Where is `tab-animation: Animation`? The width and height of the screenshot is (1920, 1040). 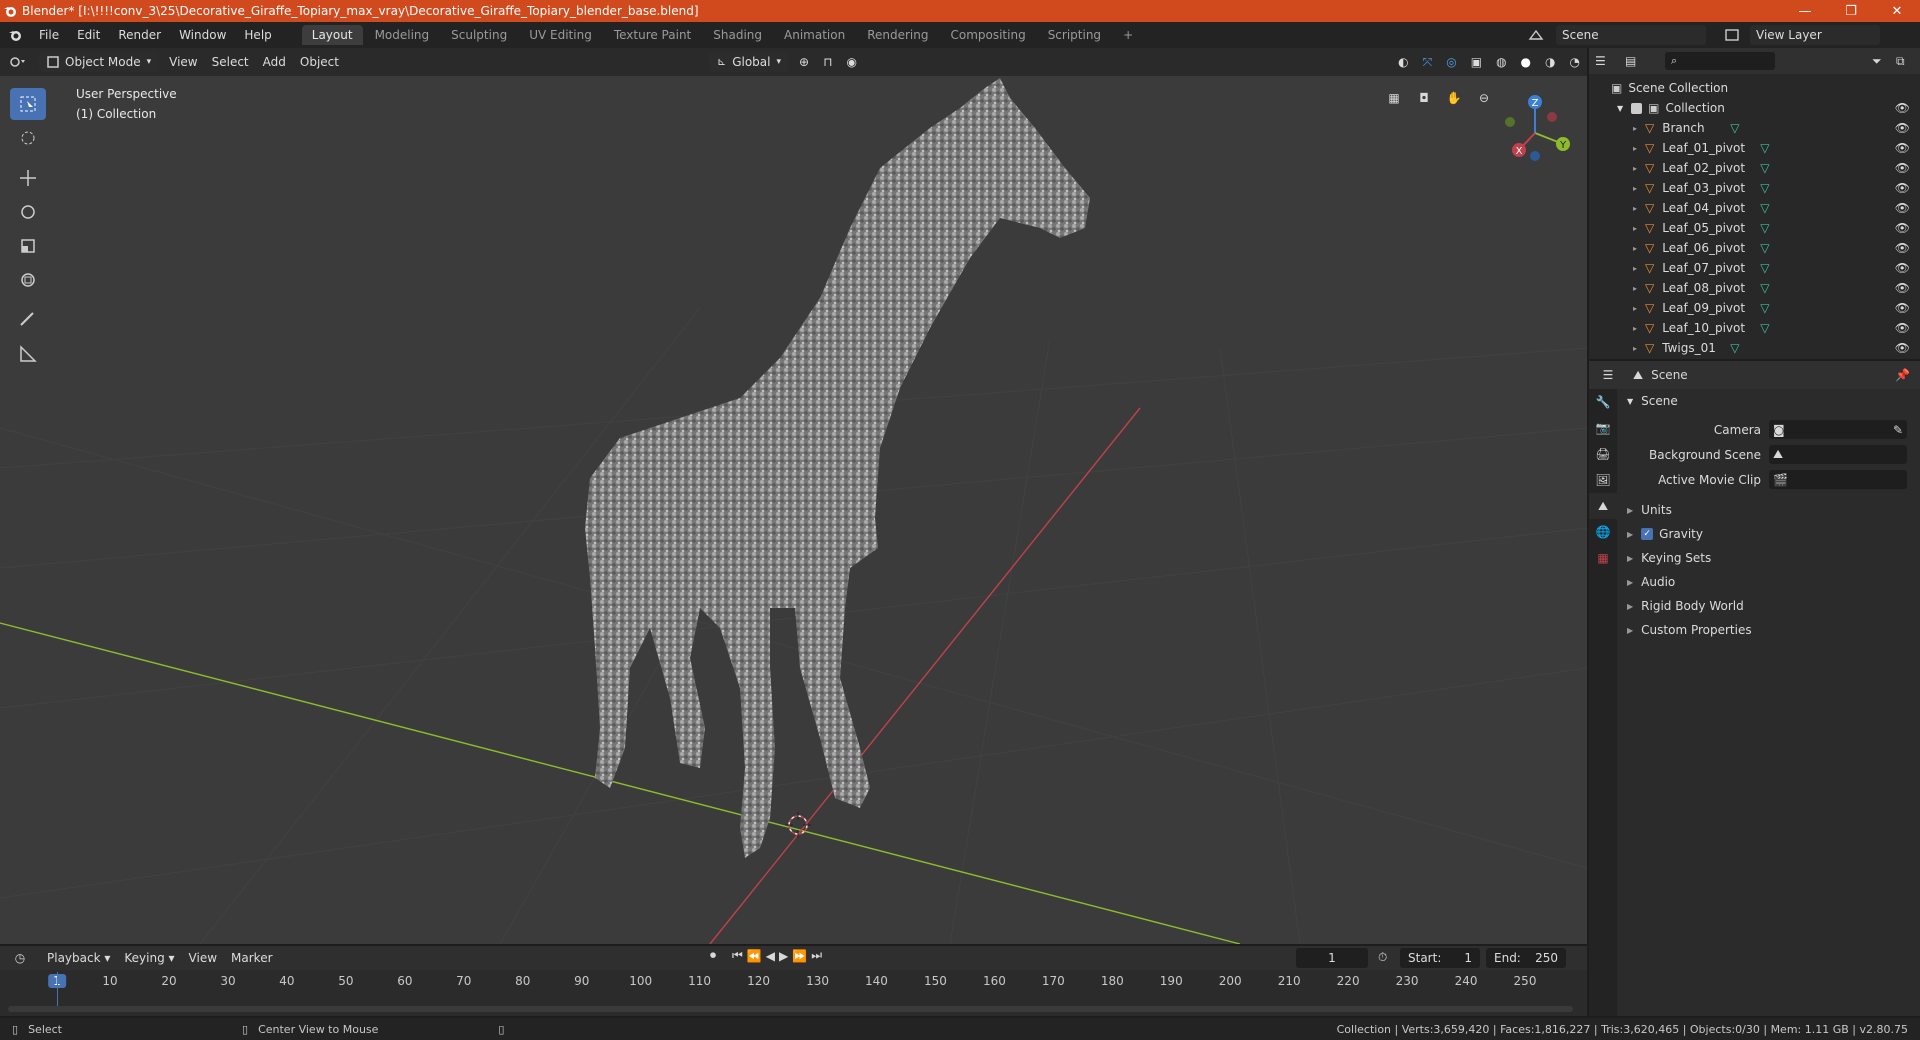
tab-animation: Animation is located at coordinates (814, 35).